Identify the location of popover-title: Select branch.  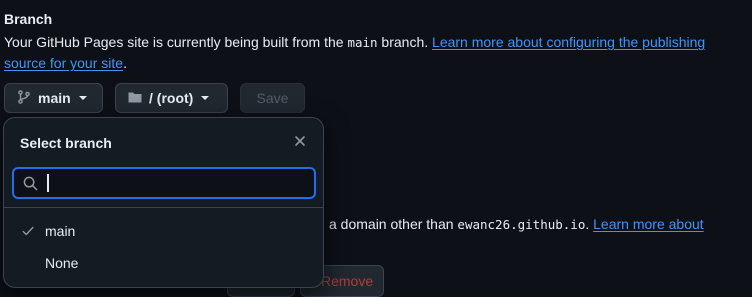
(66, 143).